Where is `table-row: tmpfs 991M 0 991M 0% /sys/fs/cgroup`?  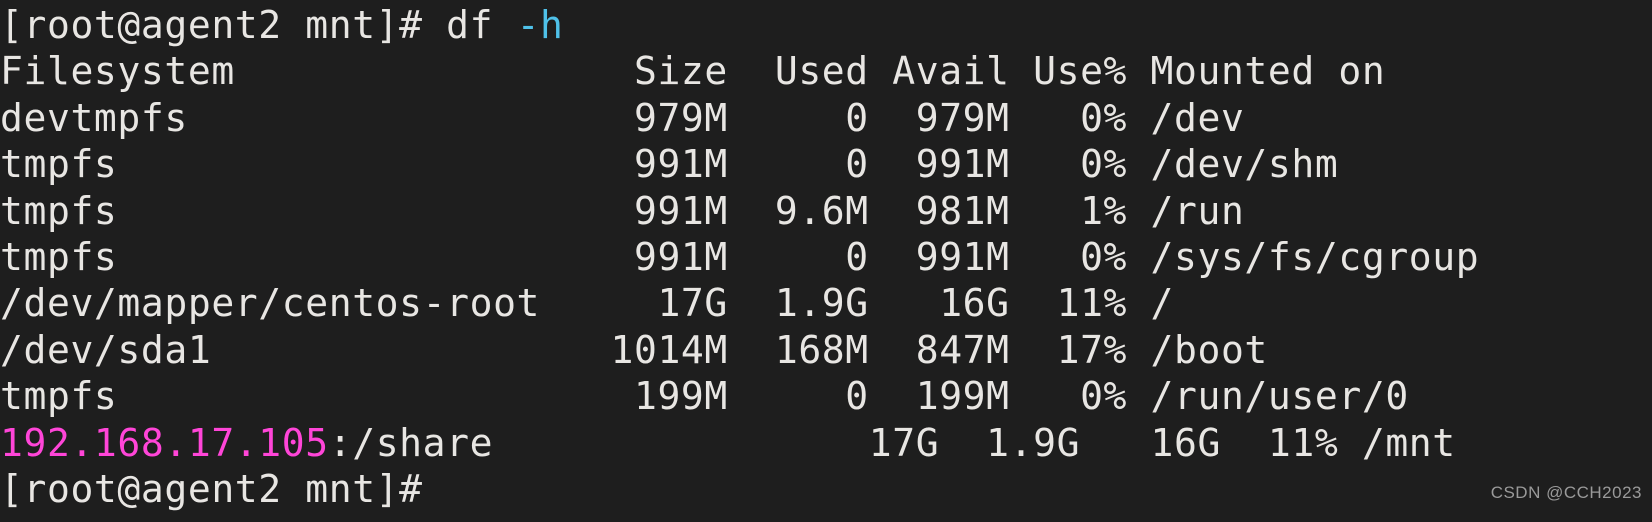 table-row: tmpfs 991M 0 991M 0% /sys/fs/cgroup is located at coordinates (826, 257).